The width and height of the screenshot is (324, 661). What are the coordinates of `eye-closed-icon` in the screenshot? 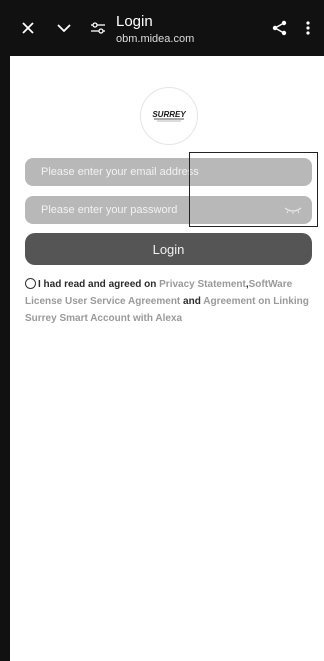 It's located at (293, 210).